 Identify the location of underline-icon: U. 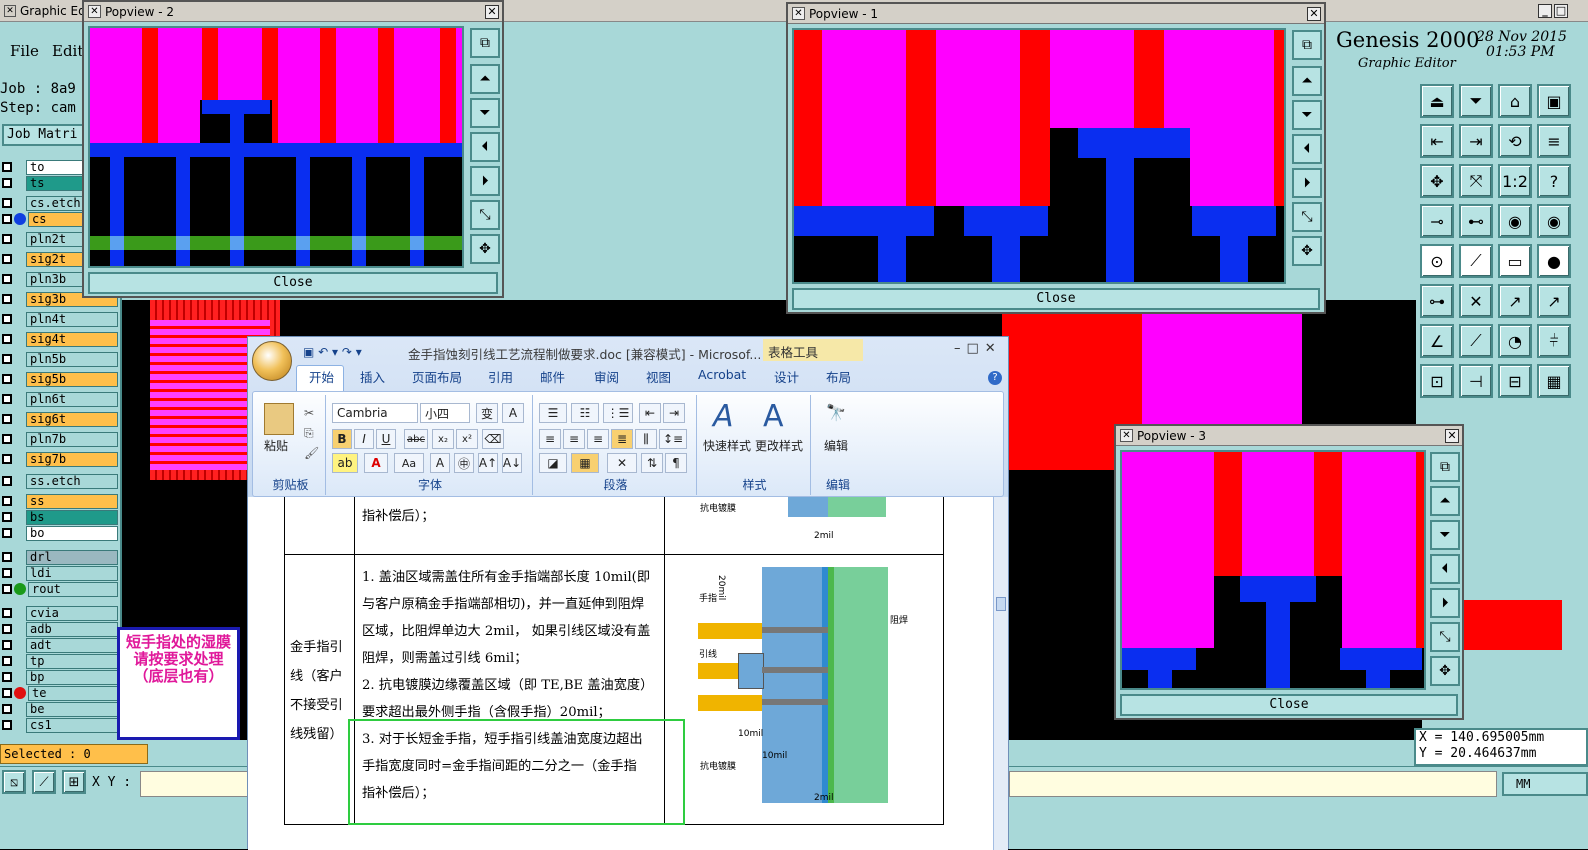
(386, 439).